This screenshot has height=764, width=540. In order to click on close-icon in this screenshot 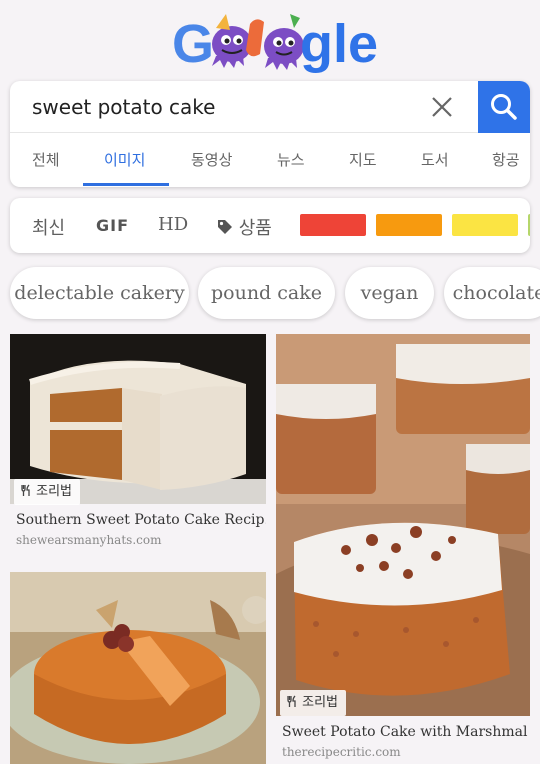, I will do `click(442, 107)`.